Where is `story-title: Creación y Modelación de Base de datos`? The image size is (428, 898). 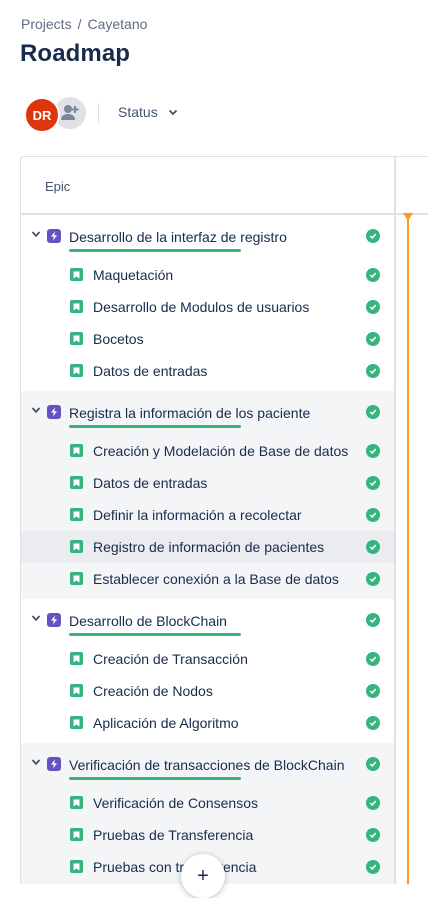 story-title: Creación y Modelación de Base de datos is located at coordinates (220, 451).